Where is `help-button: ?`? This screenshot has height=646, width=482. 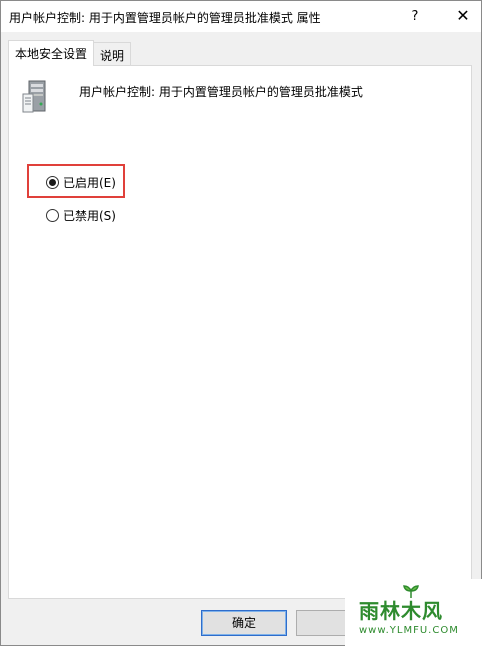
help-button: ? is located at coordinates (415, 16).